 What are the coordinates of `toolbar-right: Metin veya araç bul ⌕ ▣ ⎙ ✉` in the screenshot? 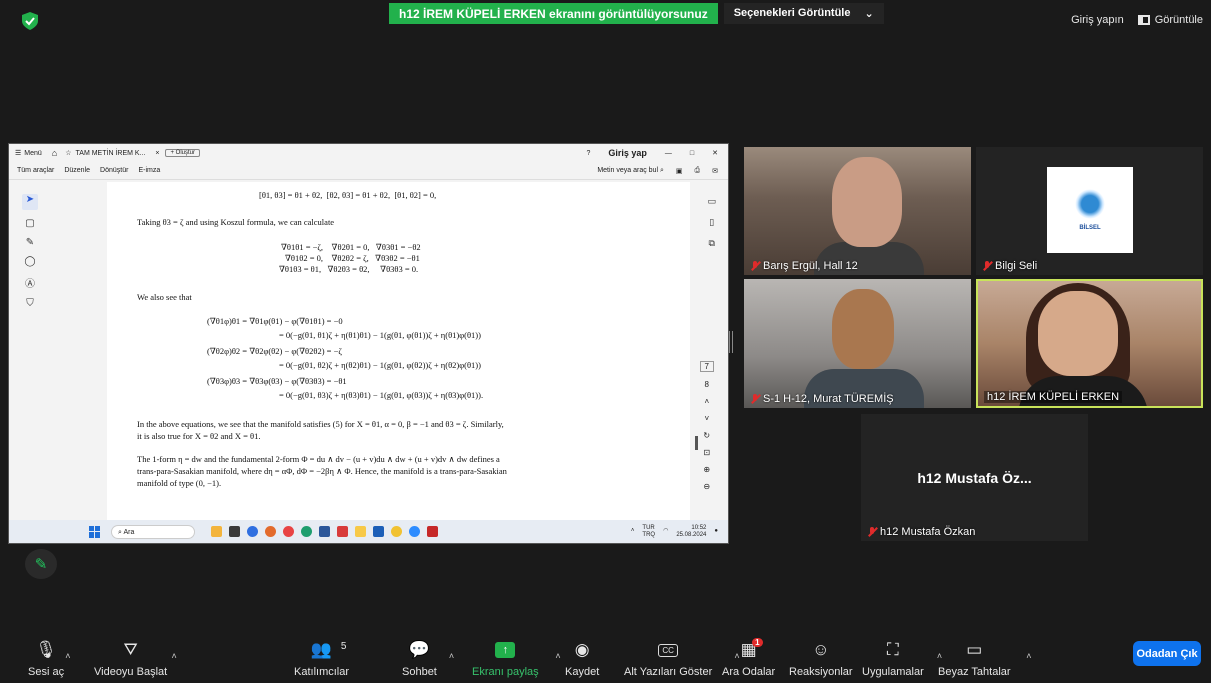 It's located at (662, 171).